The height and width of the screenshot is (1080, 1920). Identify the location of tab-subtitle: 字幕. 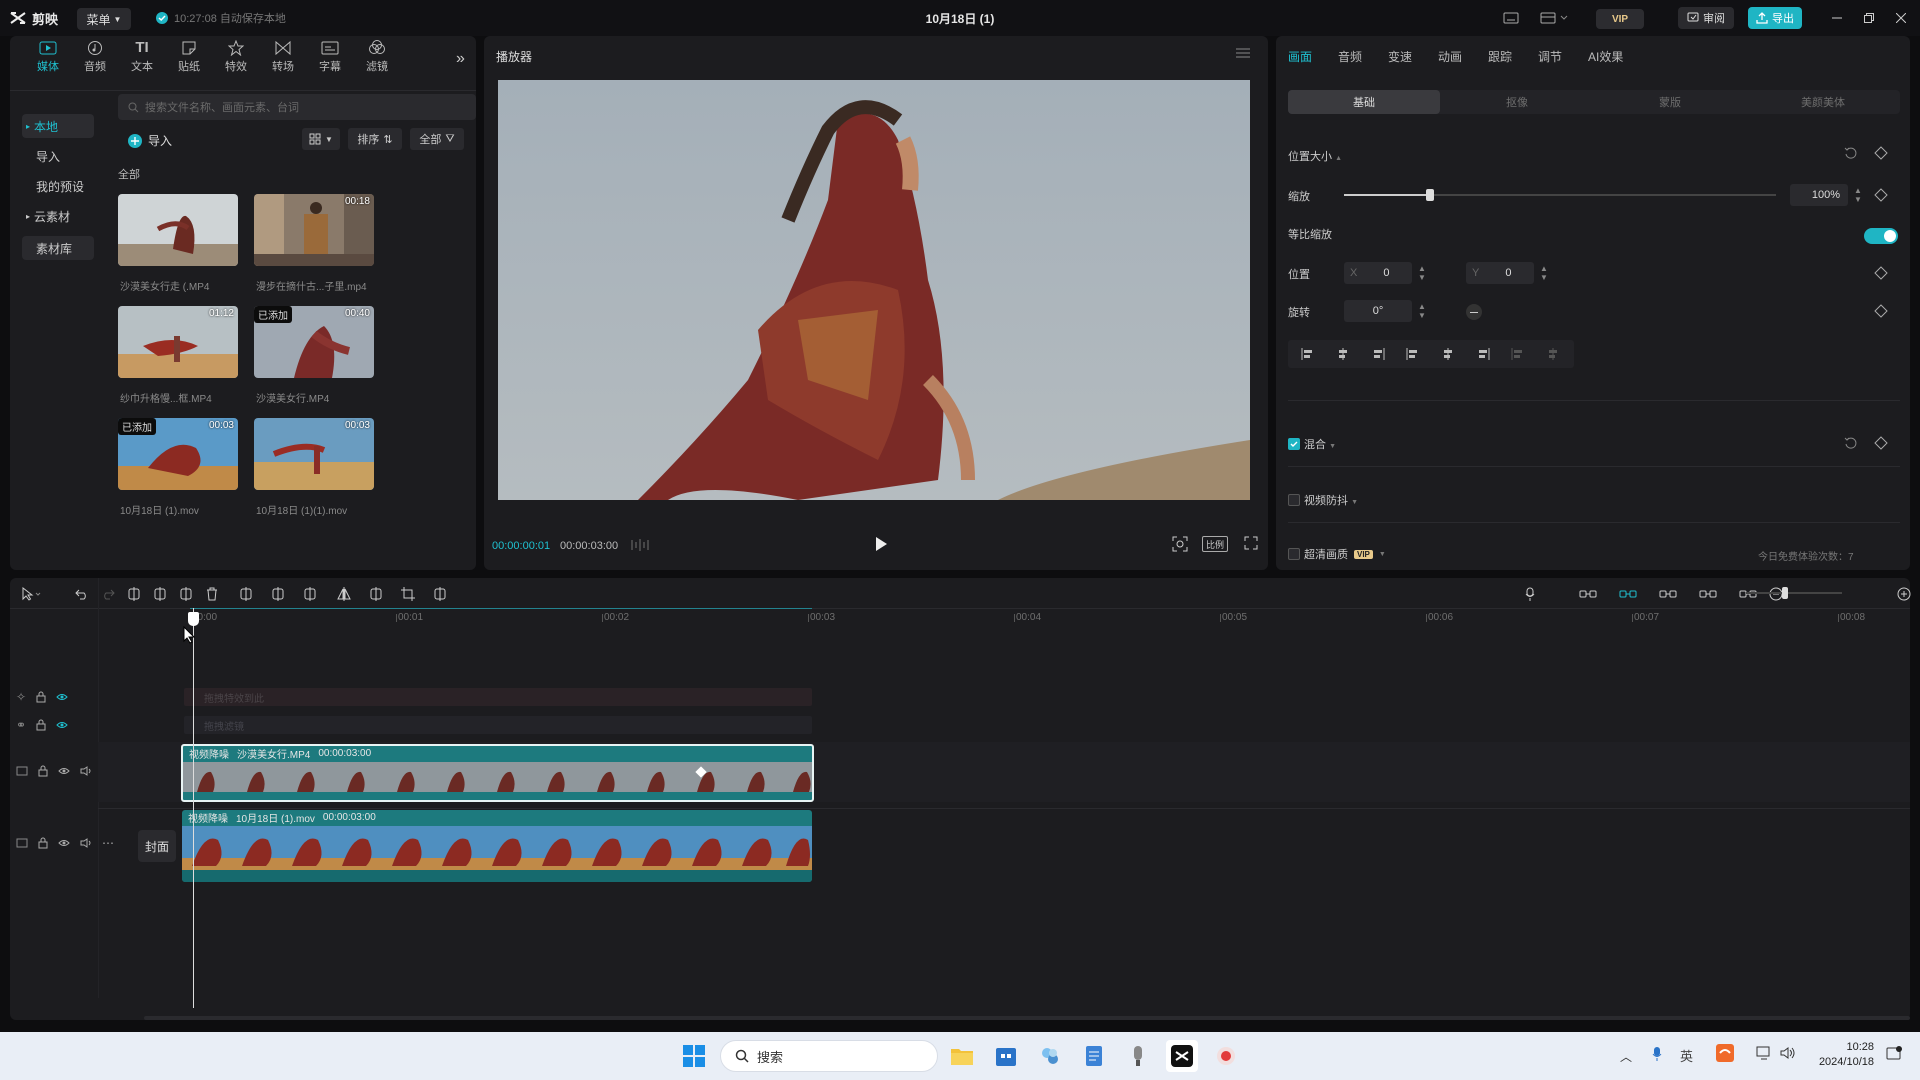
(330, 60).